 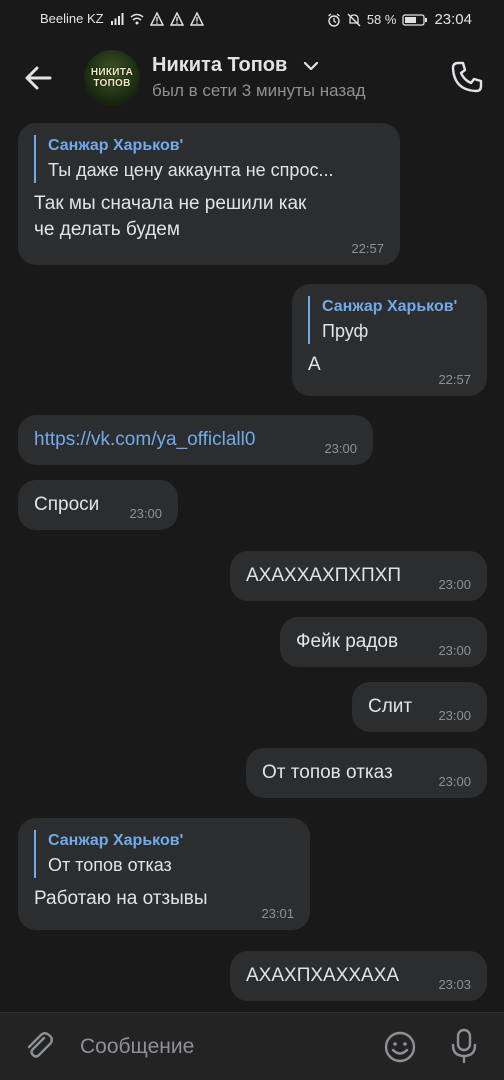 I want to click on alarm-icon, so click(x=333, y=19).